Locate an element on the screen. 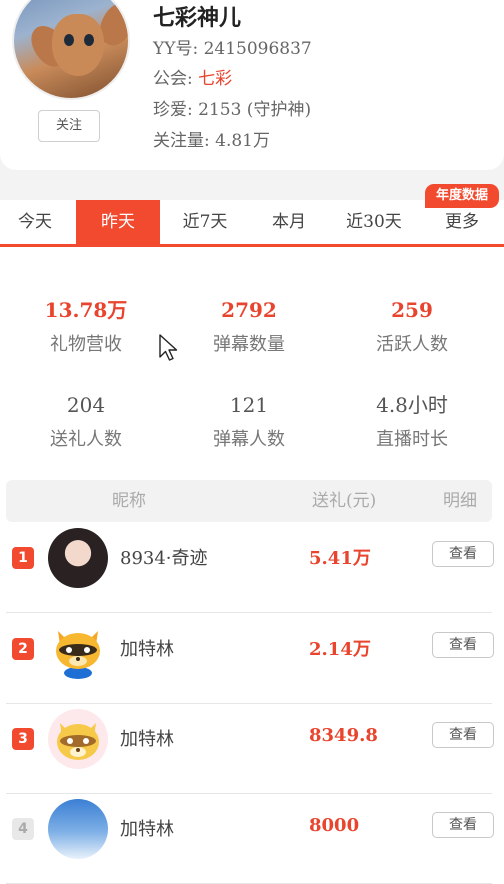  deer-face-icon is located at coordinates (78, 45).